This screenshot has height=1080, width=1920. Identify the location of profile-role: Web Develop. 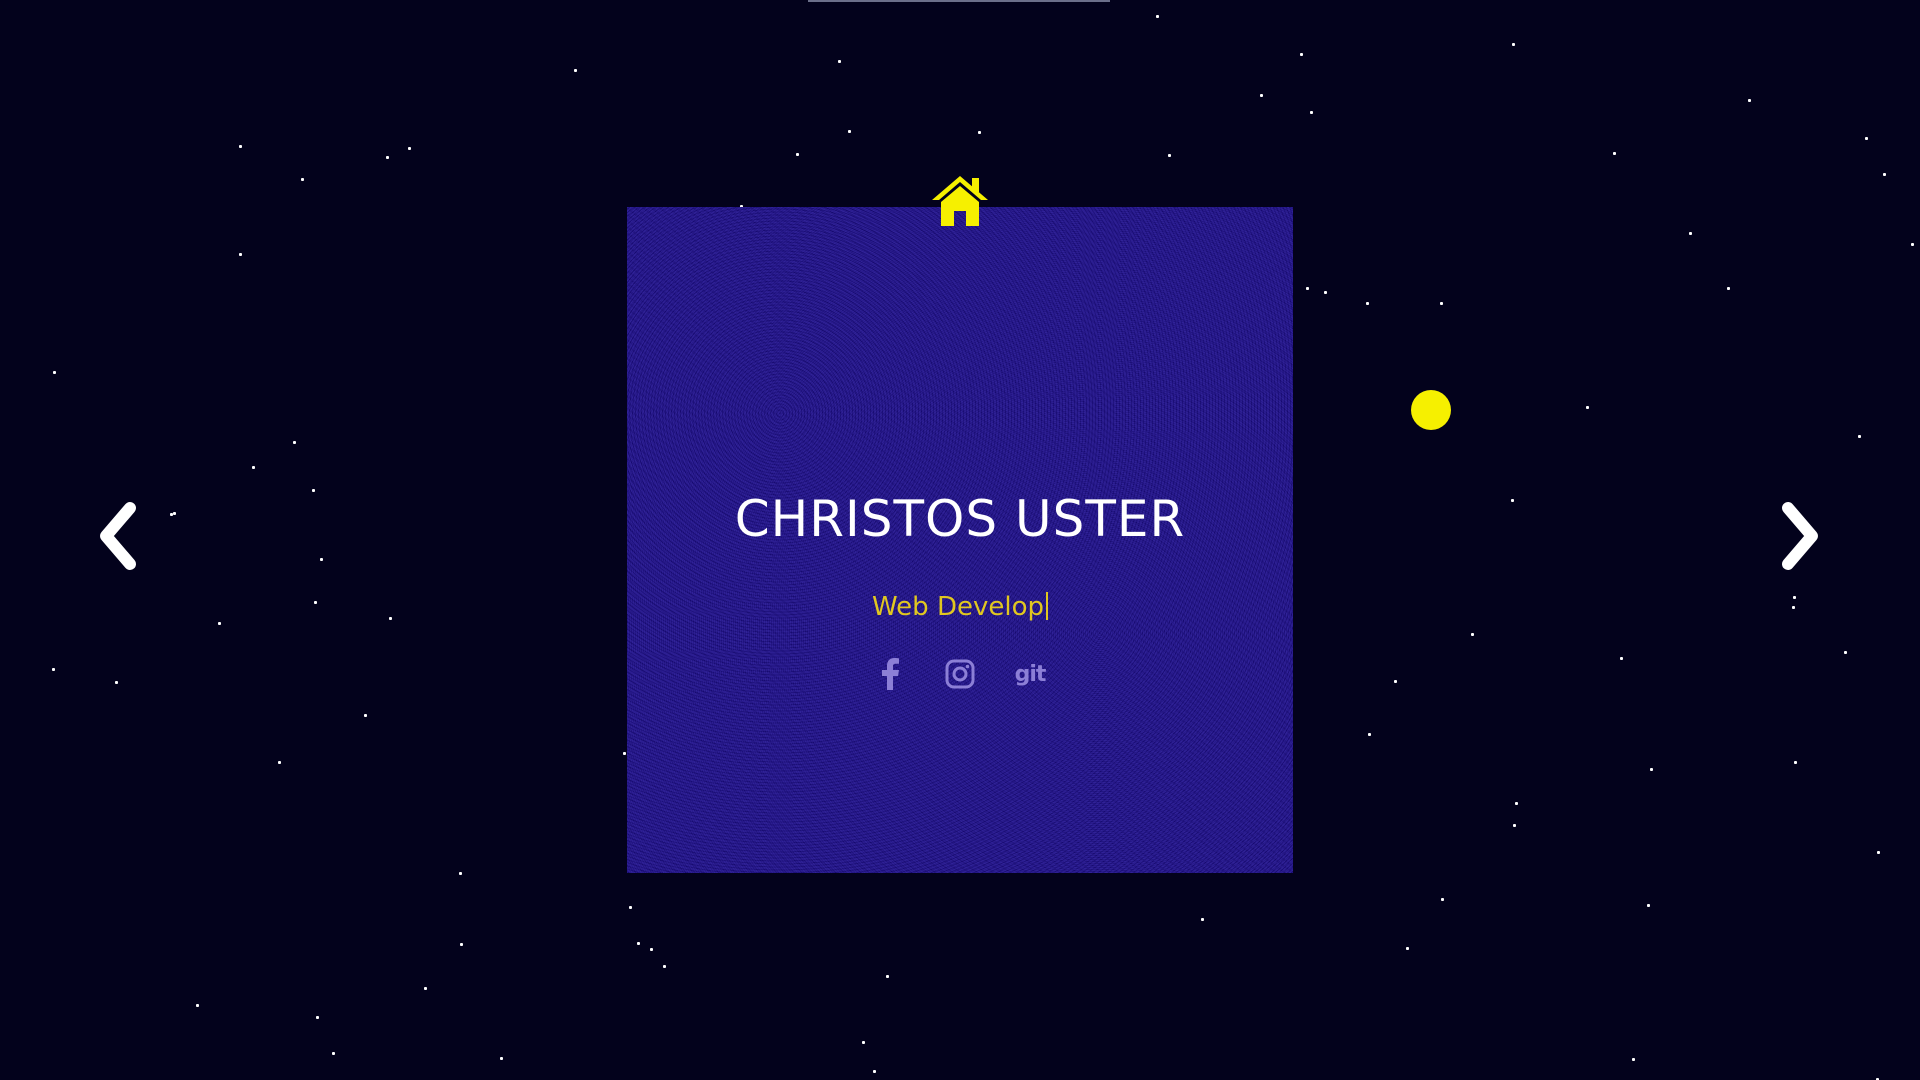
(960, 607).